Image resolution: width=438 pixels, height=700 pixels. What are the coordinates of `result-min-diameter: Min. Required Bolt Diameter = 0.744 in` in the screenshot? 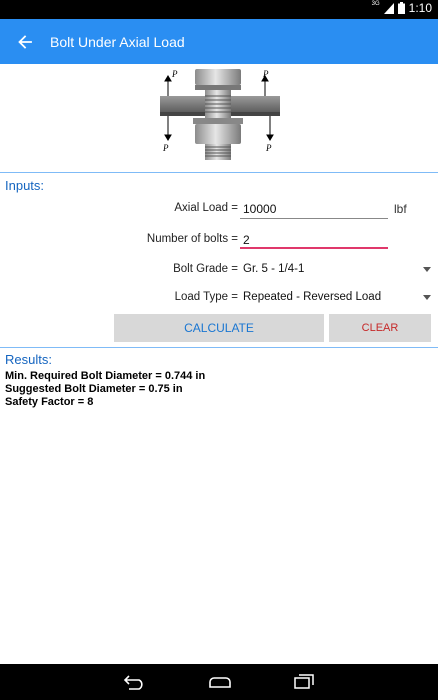 It's located at (105, 376).